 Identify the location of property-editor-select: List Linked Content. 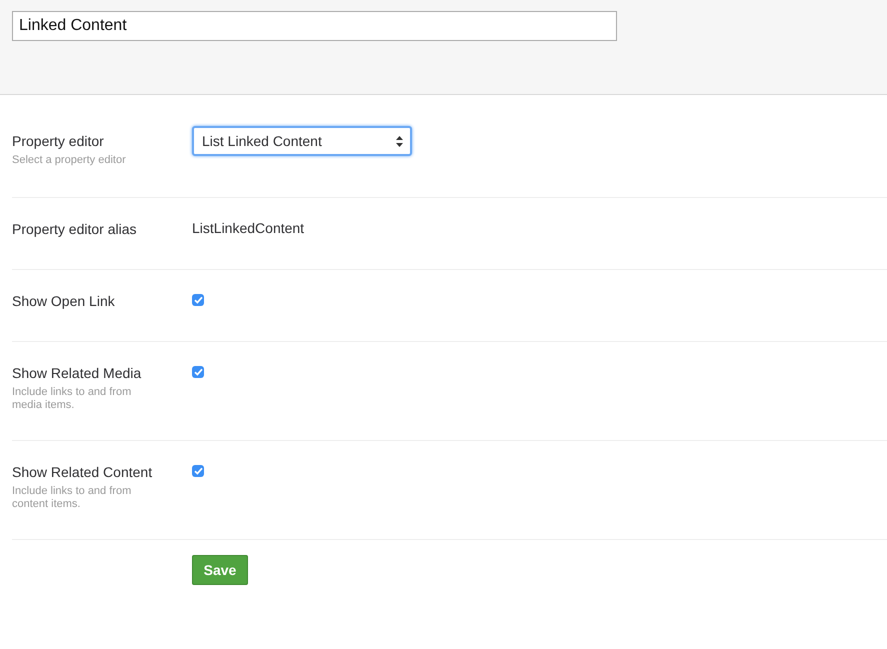
(302, 141).